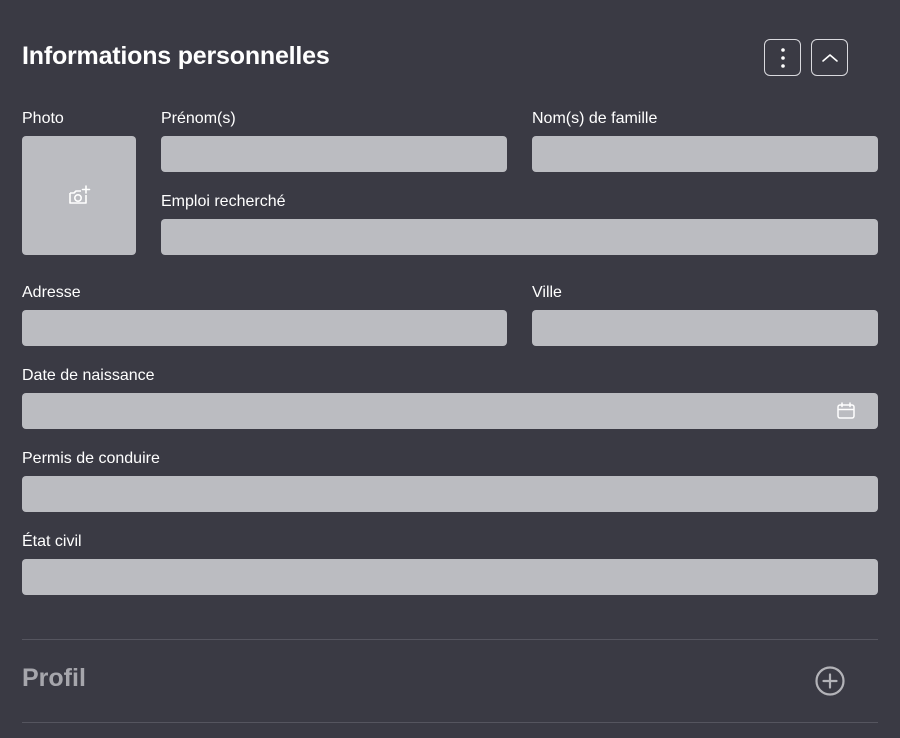 Image resolution: width=900 pixels, height=738 pixels. I want to click on marital-status-label: État civil, so click(52, 541).